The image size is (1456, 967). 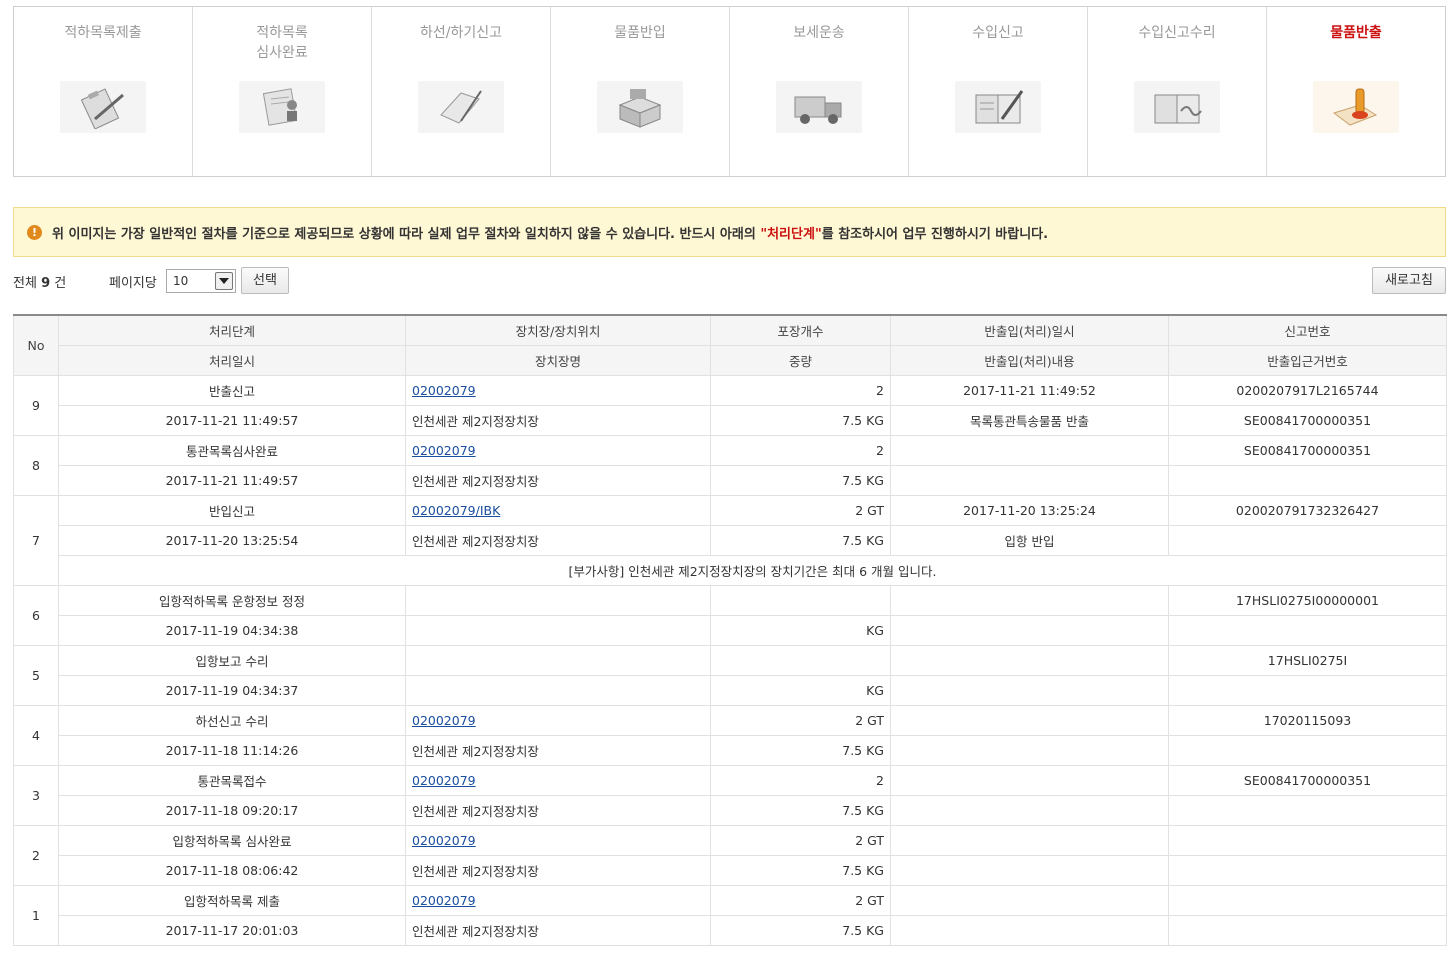 I want to click on row-number: 8, so click(x=36, y=465).